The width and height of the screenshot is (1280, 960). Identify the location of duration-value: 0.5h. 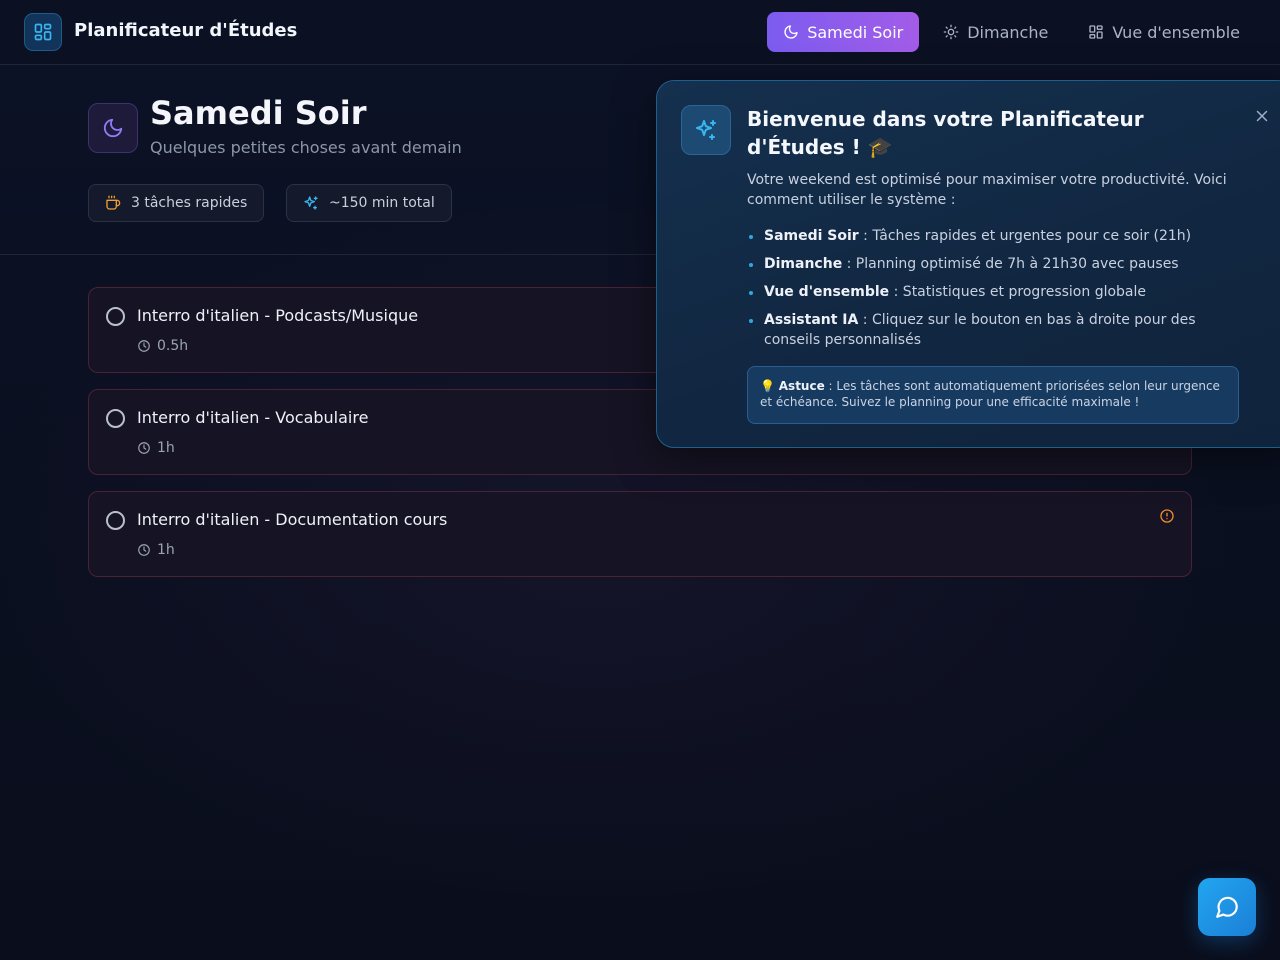
(173, 346).